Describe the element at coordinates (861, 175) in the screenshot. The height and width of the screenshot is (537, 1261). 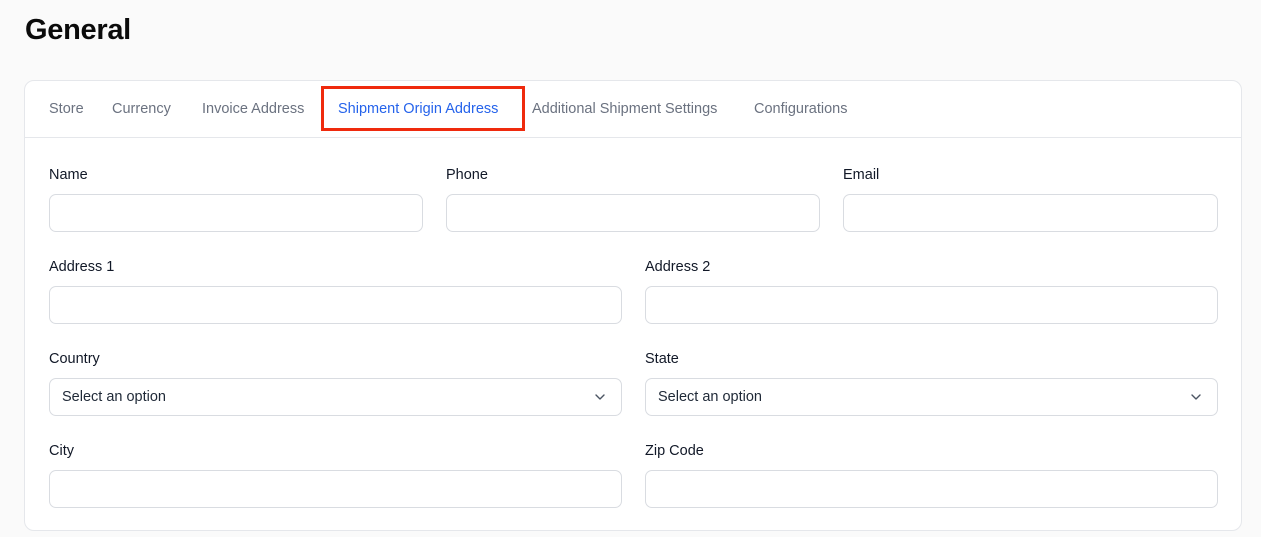
I see `email-label: Email` at that location.